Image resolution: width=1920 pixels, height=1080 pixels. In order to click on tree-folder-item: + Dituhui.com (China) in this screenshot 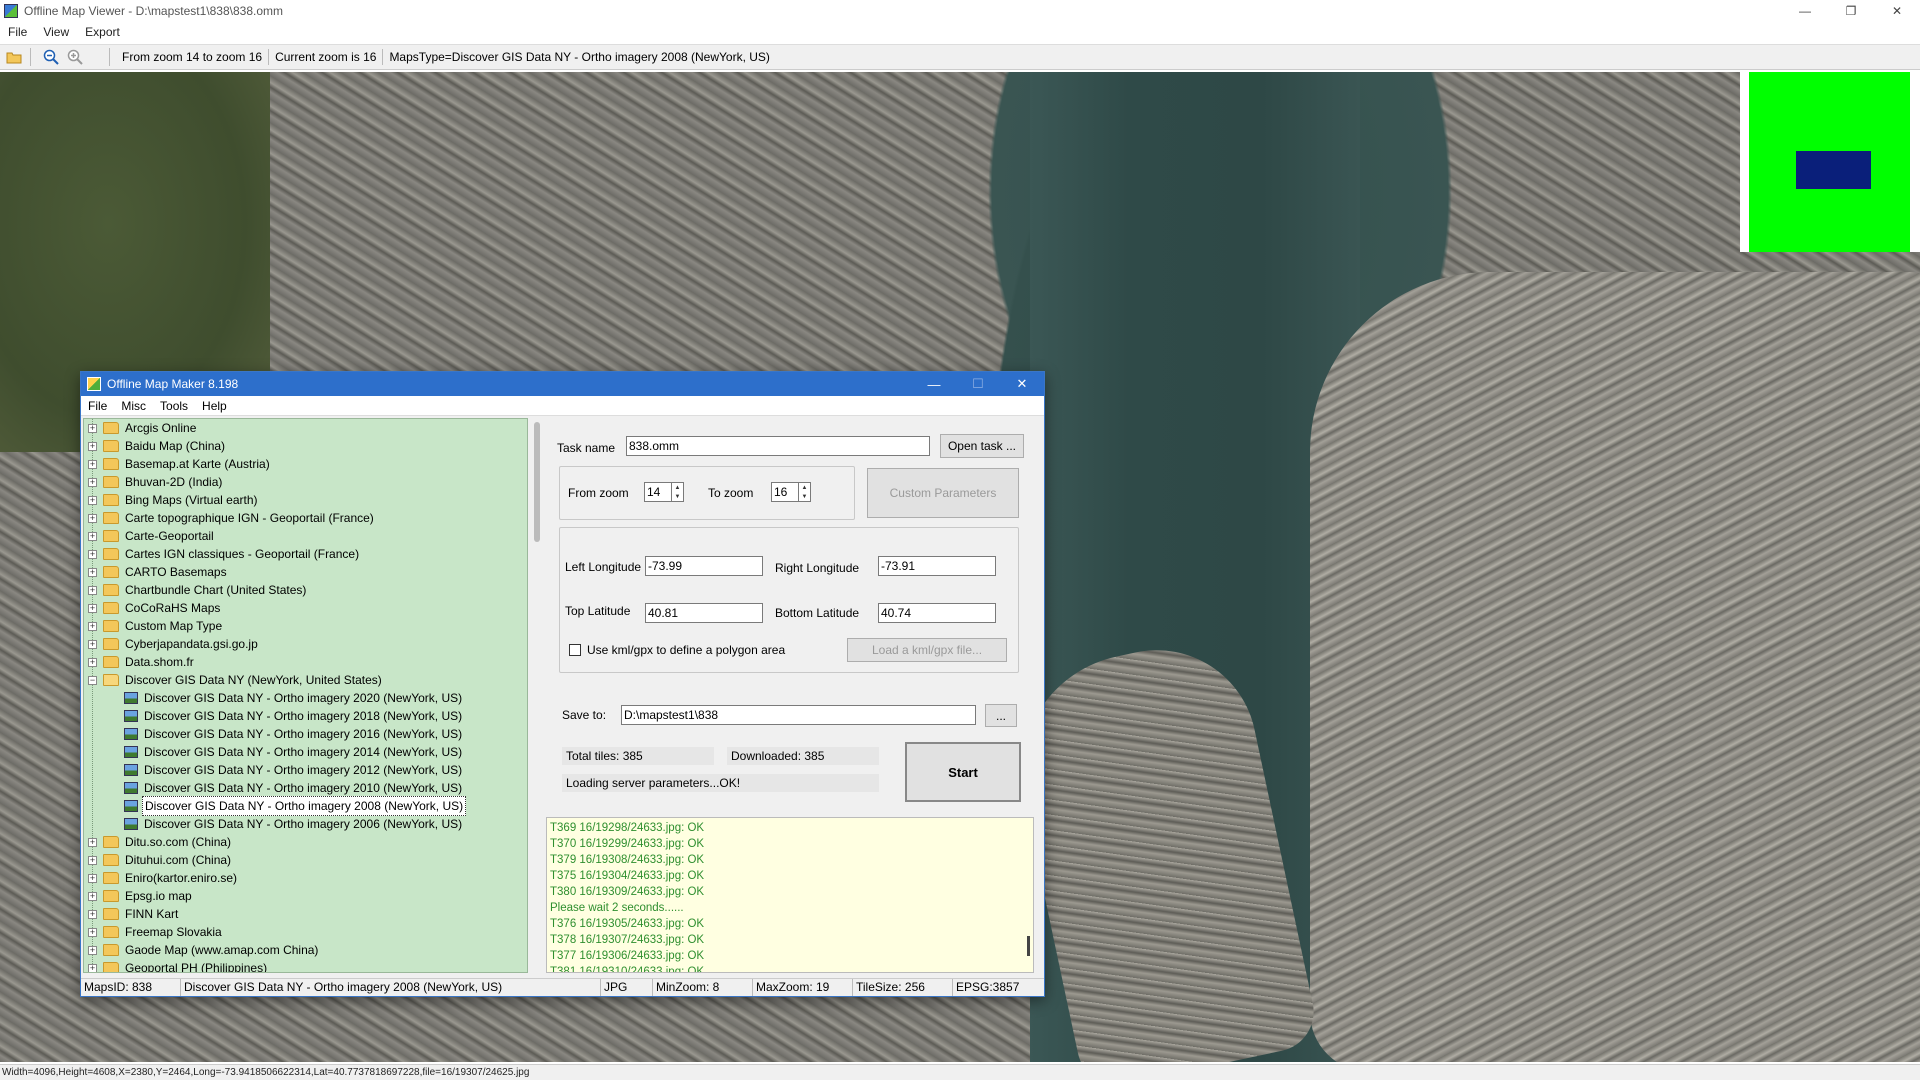, I will do `click(305, 860)`.